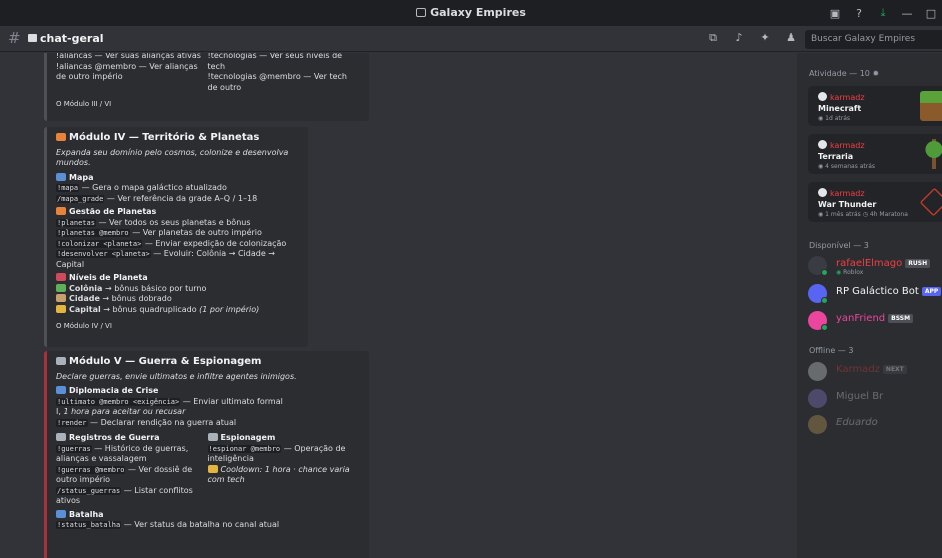 This screenshot has height=558, width=942. Describe the element at coordinates (875, 371) in the screenshot. I see `member-karmadz: Karmadz NEXT` at that location.